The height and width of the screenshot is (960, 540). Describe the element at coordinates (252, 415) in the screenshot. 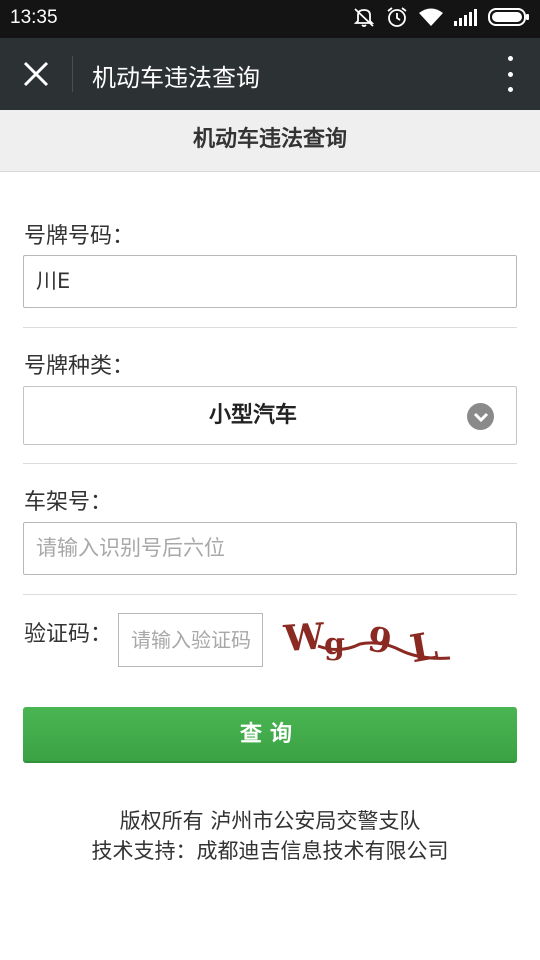

I see `plate-type-value: 小型汽车` at that location.